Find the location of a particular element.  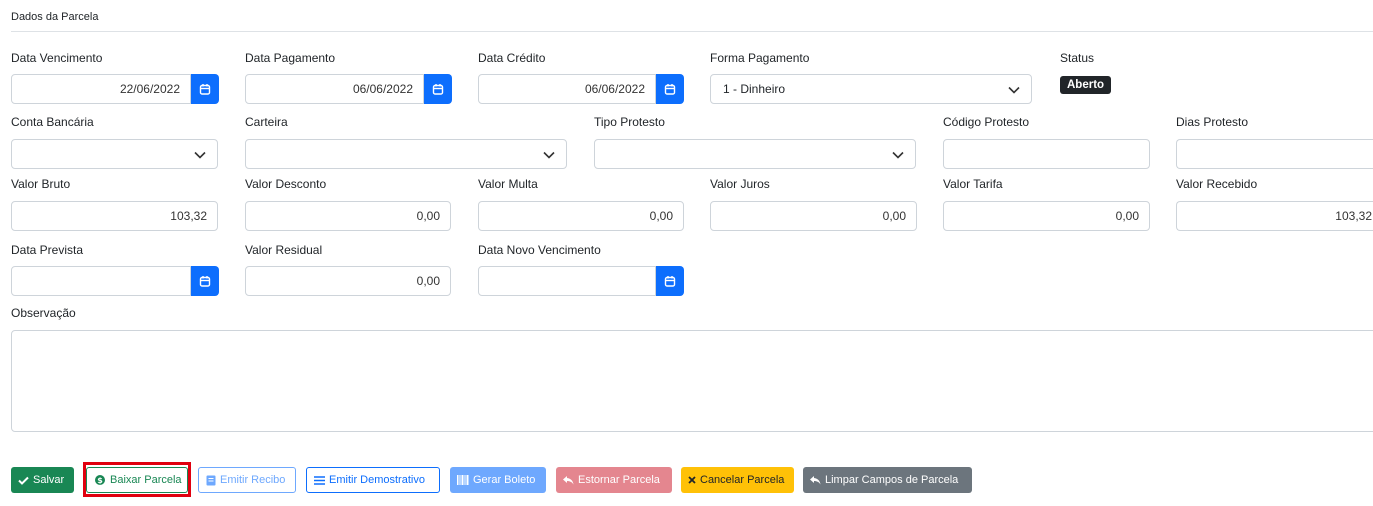

data-credito-value: 06/06/2022 is located at coordinates (614, 89).